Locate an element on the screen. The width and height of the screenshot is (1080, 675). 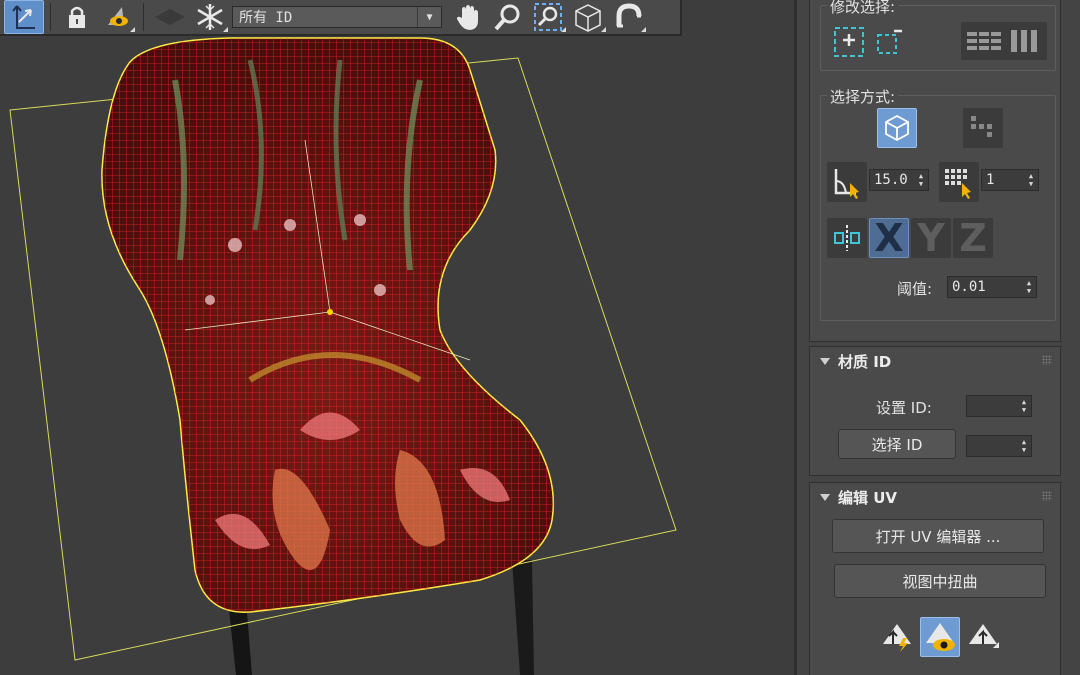
peel-show-button is located at coordinates (940, 637).